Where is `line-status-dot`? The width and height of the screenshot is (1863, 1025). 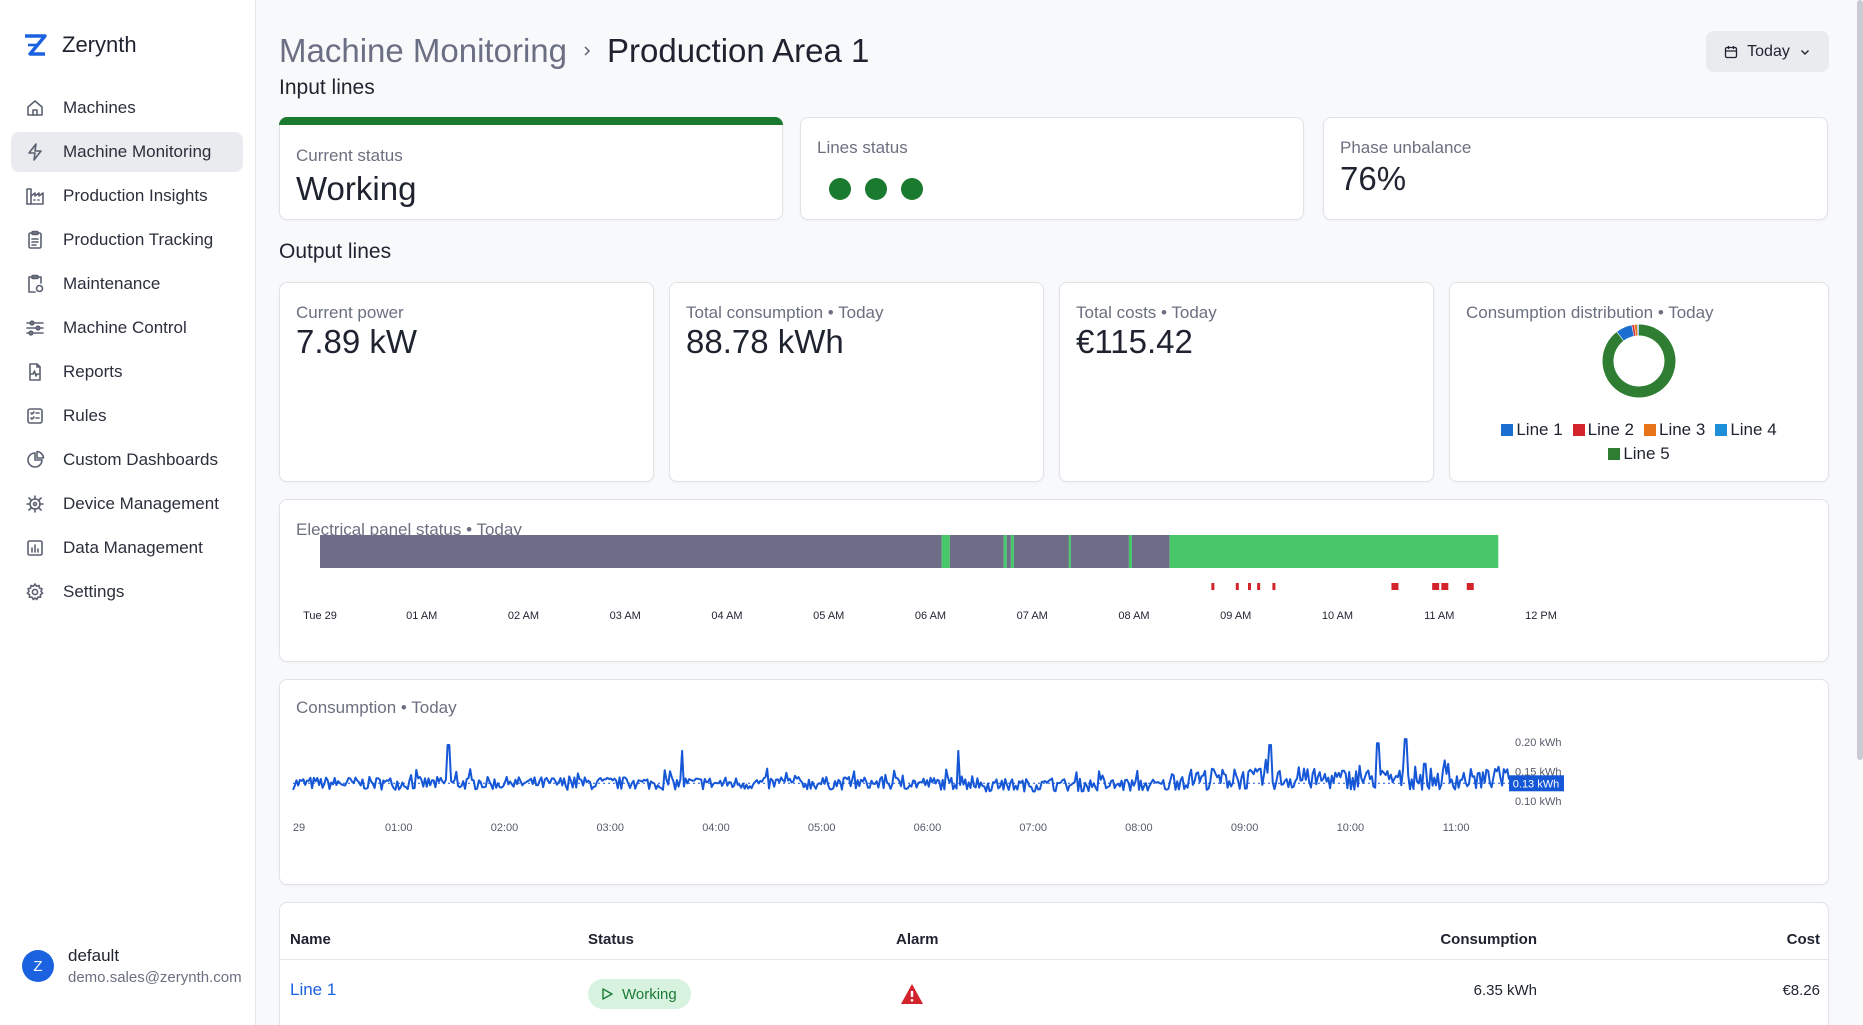 line-status-dot is located at coordinates (876, 189).